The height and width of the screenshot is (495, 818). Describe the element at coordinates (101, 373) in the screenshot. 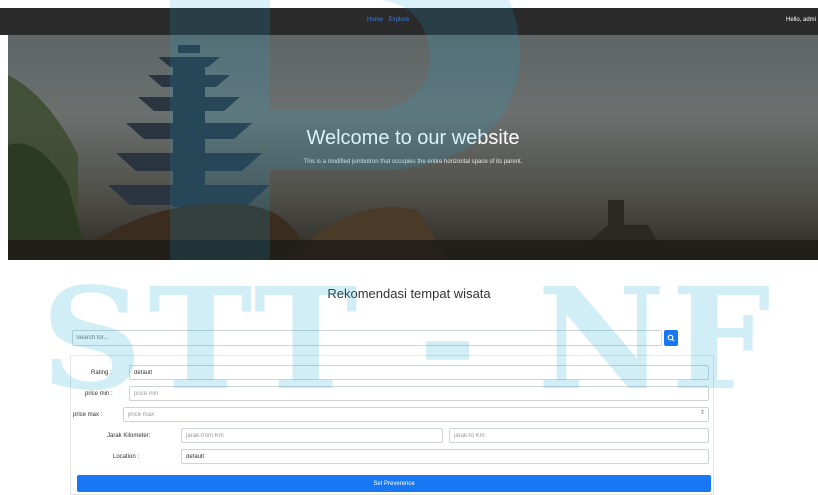

I see `rating-label: Rating :` at that location.